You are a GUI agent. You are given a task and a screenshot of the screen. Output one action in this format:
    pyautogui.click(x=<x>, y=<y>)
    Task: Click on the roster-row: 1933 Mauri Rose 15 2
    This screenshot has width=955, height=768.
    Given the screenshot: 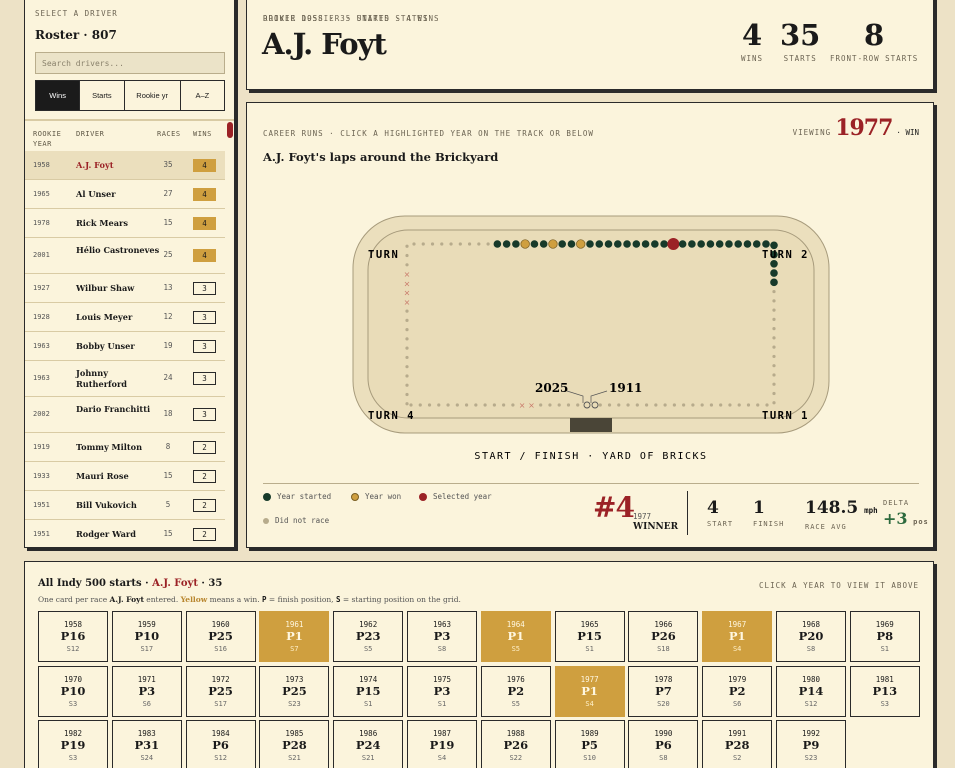 What is the action you would take?
    pyautogui.click(x=125, y=476)
    